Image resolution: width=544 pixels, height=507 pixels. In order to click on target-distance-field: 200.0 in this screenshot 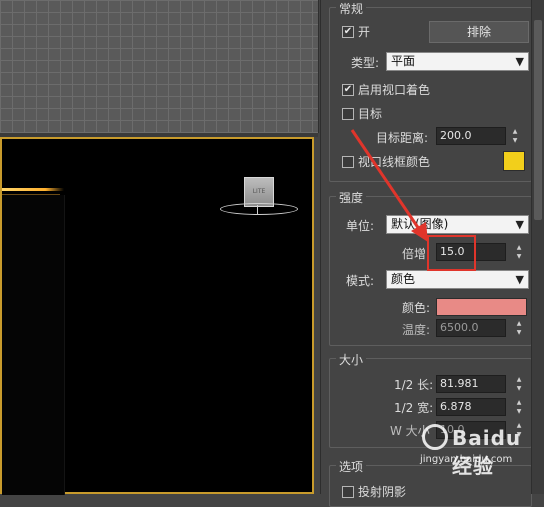, I will do `click(471, 136)`.